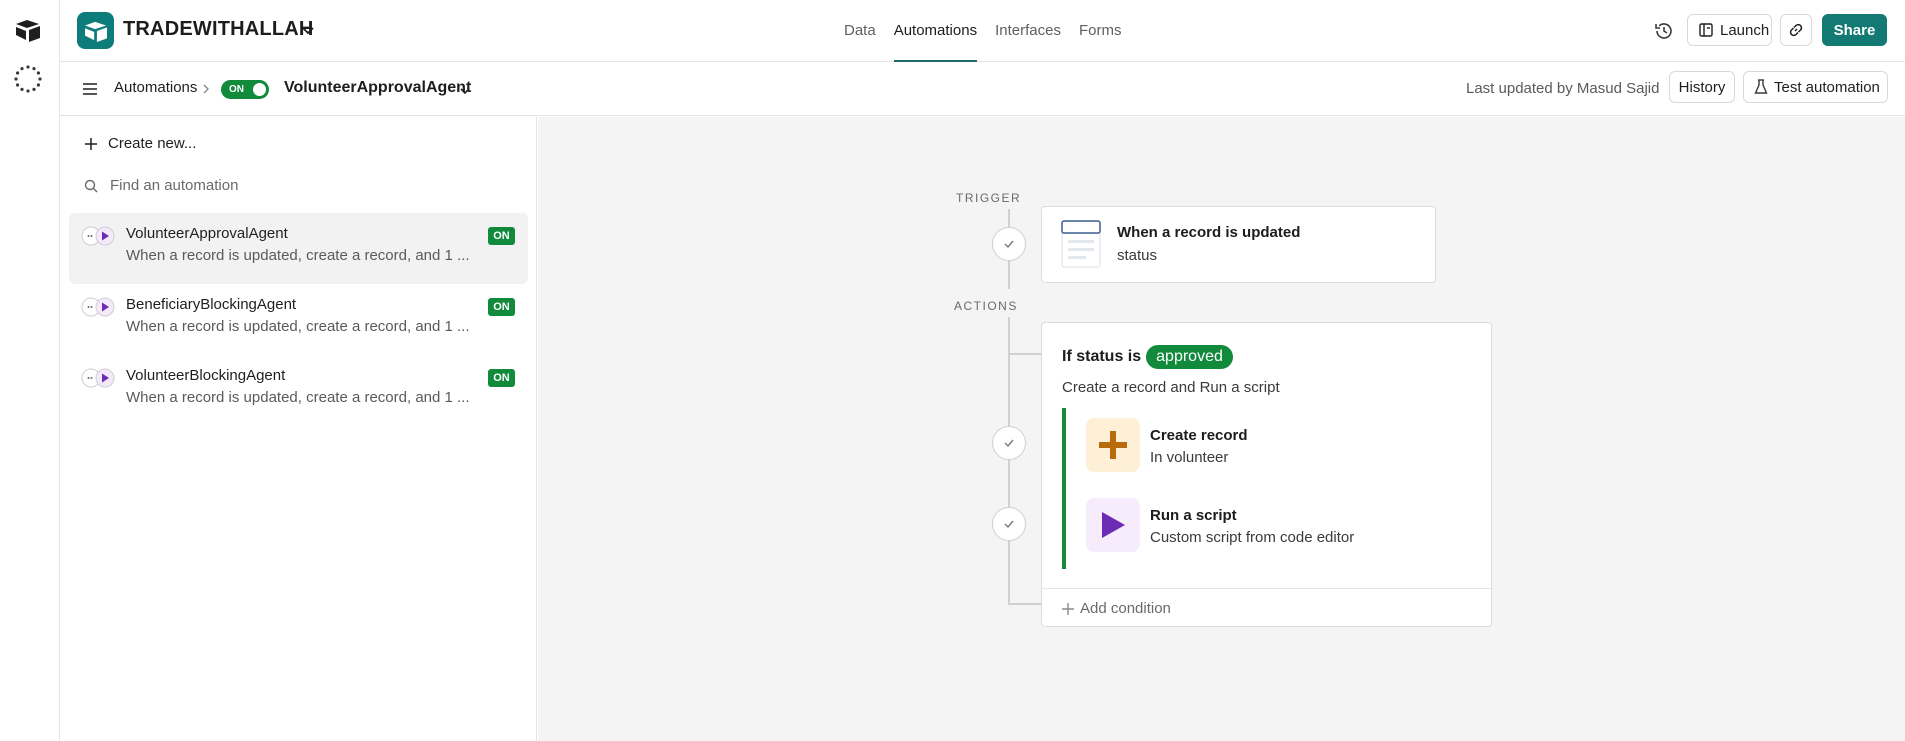  I want to click on tab-forms: Forms, so click(1100, 31).